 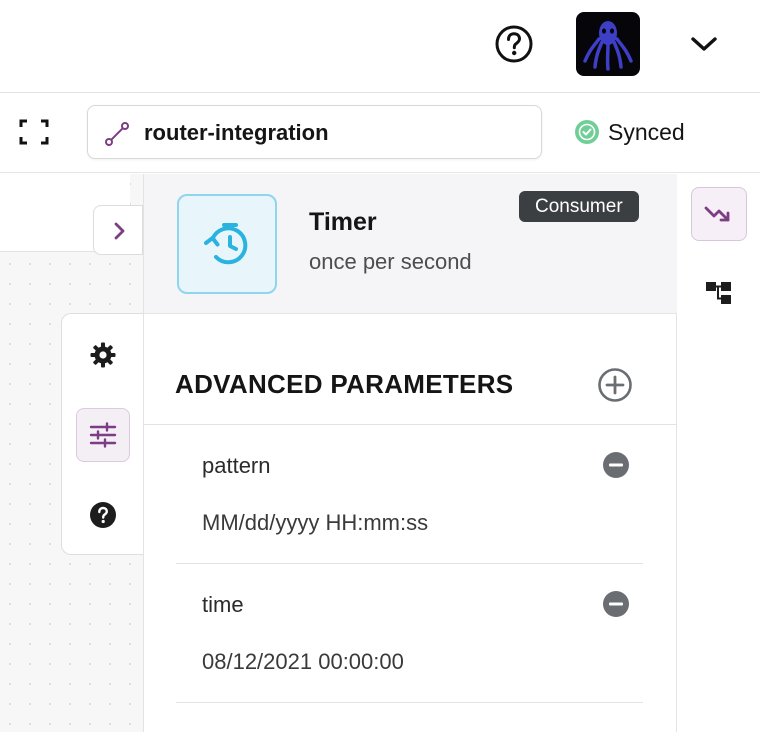 I want to click on fullscreen-button, so click(x=34, y=132).